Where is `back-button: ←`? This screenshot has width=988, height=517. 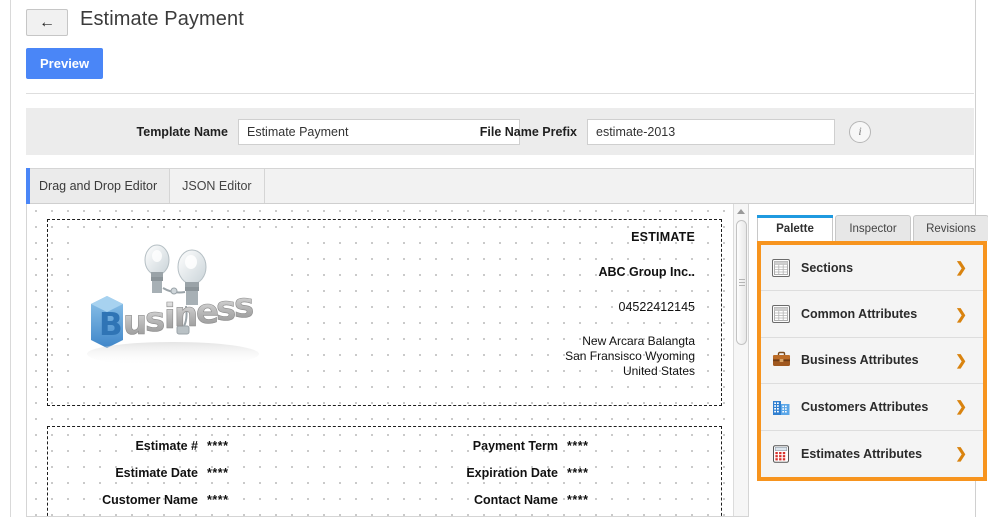
back-button: ← is located at coordinates (47, 22).